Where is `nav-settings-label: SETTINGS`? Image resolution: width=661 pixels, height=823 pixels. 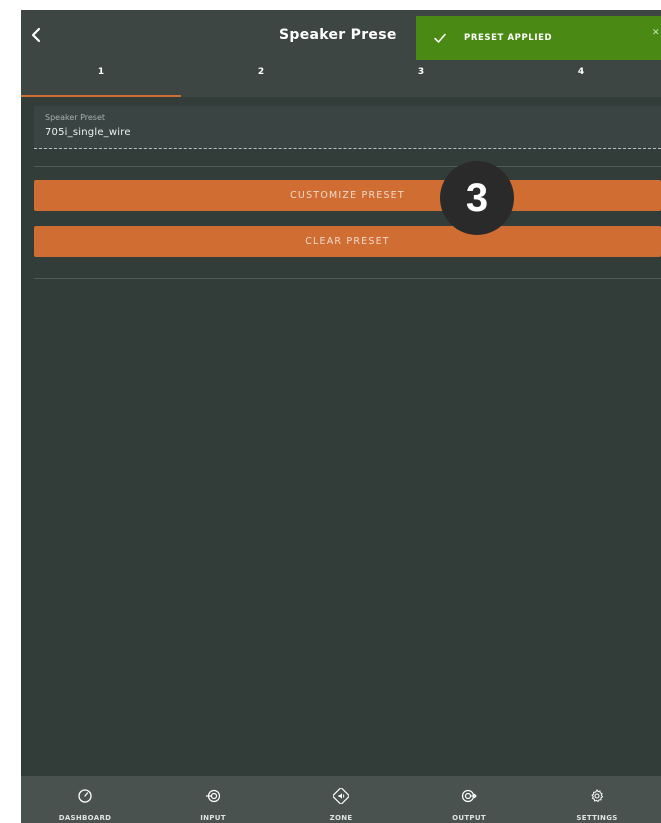
nav-settings-label: SETTINGS is located at coordinates (597, 818).